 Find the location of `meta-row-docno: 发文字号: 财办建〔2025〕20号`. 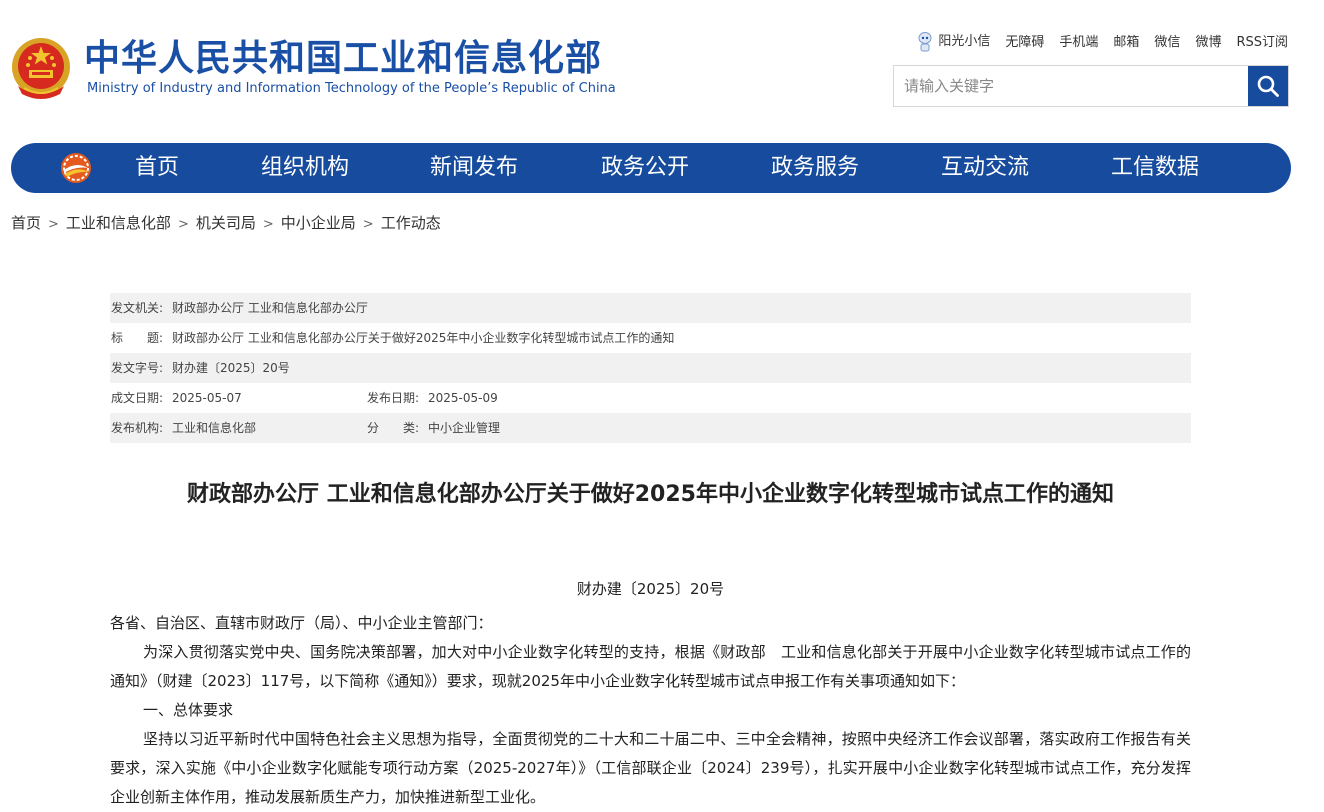

meta-row-docno: 发文字号: 财办建〔2025〕20号 is located at coordinates (650, 368).